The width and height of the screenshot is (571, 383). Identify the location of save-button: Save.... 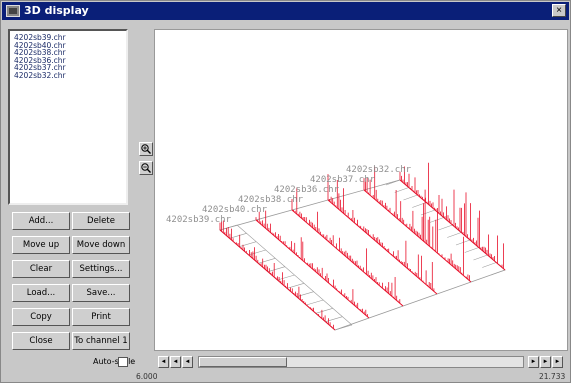
(101, 293).